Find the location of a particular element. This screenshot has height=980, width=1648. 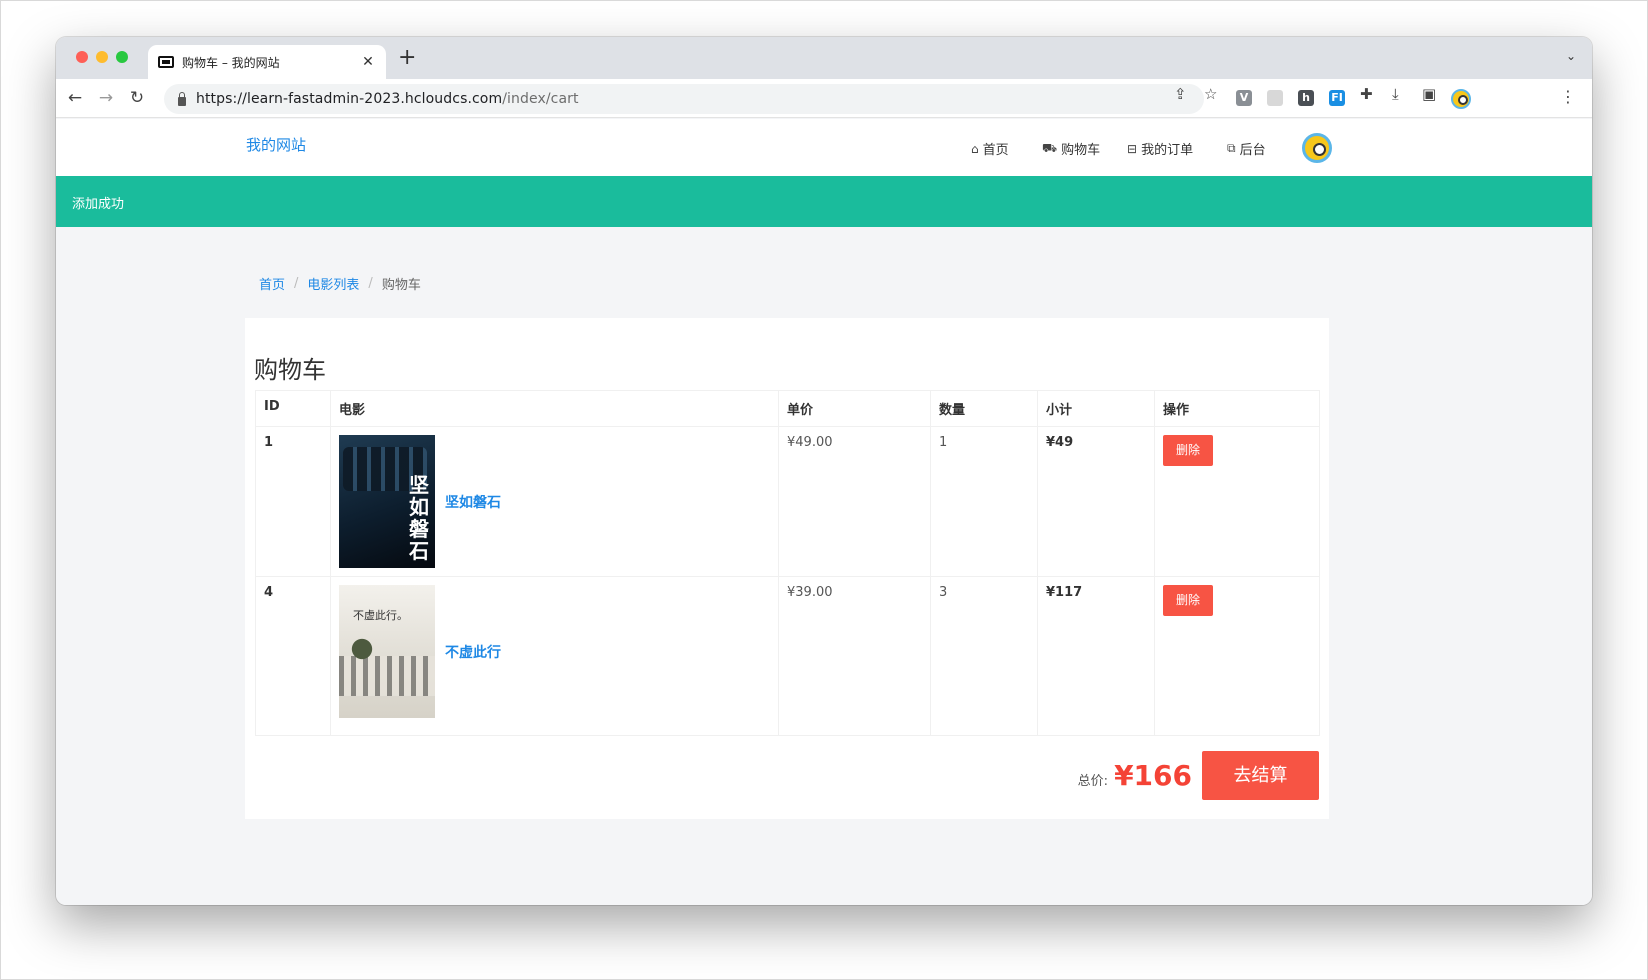

nav-item-label: 我的订单 is located at coordinates (1167, 150).